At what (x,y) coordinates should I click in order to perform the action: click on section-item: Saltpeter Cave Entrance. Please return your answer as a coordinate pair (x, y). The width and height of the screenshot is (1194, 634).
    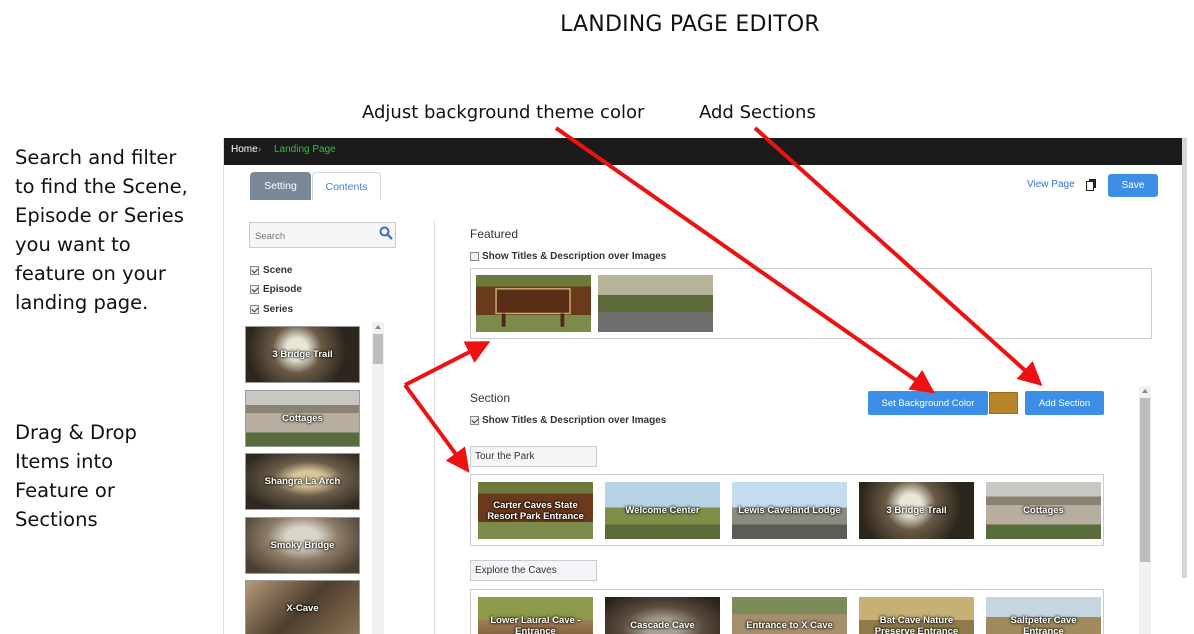
    Looking at the image, I should click on (1043, 615).